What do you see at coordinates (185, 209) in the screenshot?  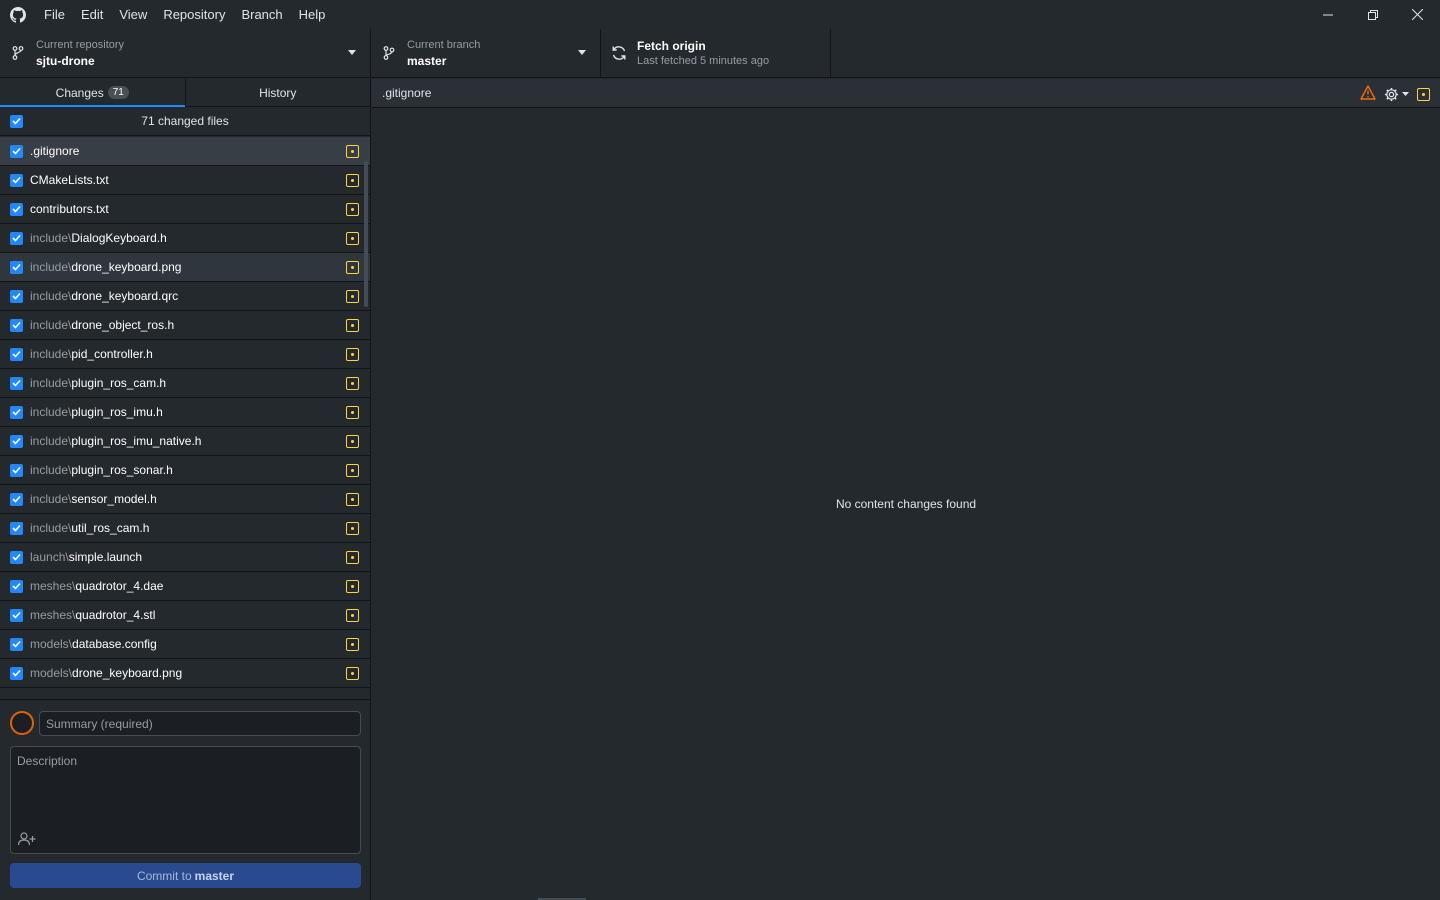 I see `file-row: contributors.txt` at bounding box center [185, 209].